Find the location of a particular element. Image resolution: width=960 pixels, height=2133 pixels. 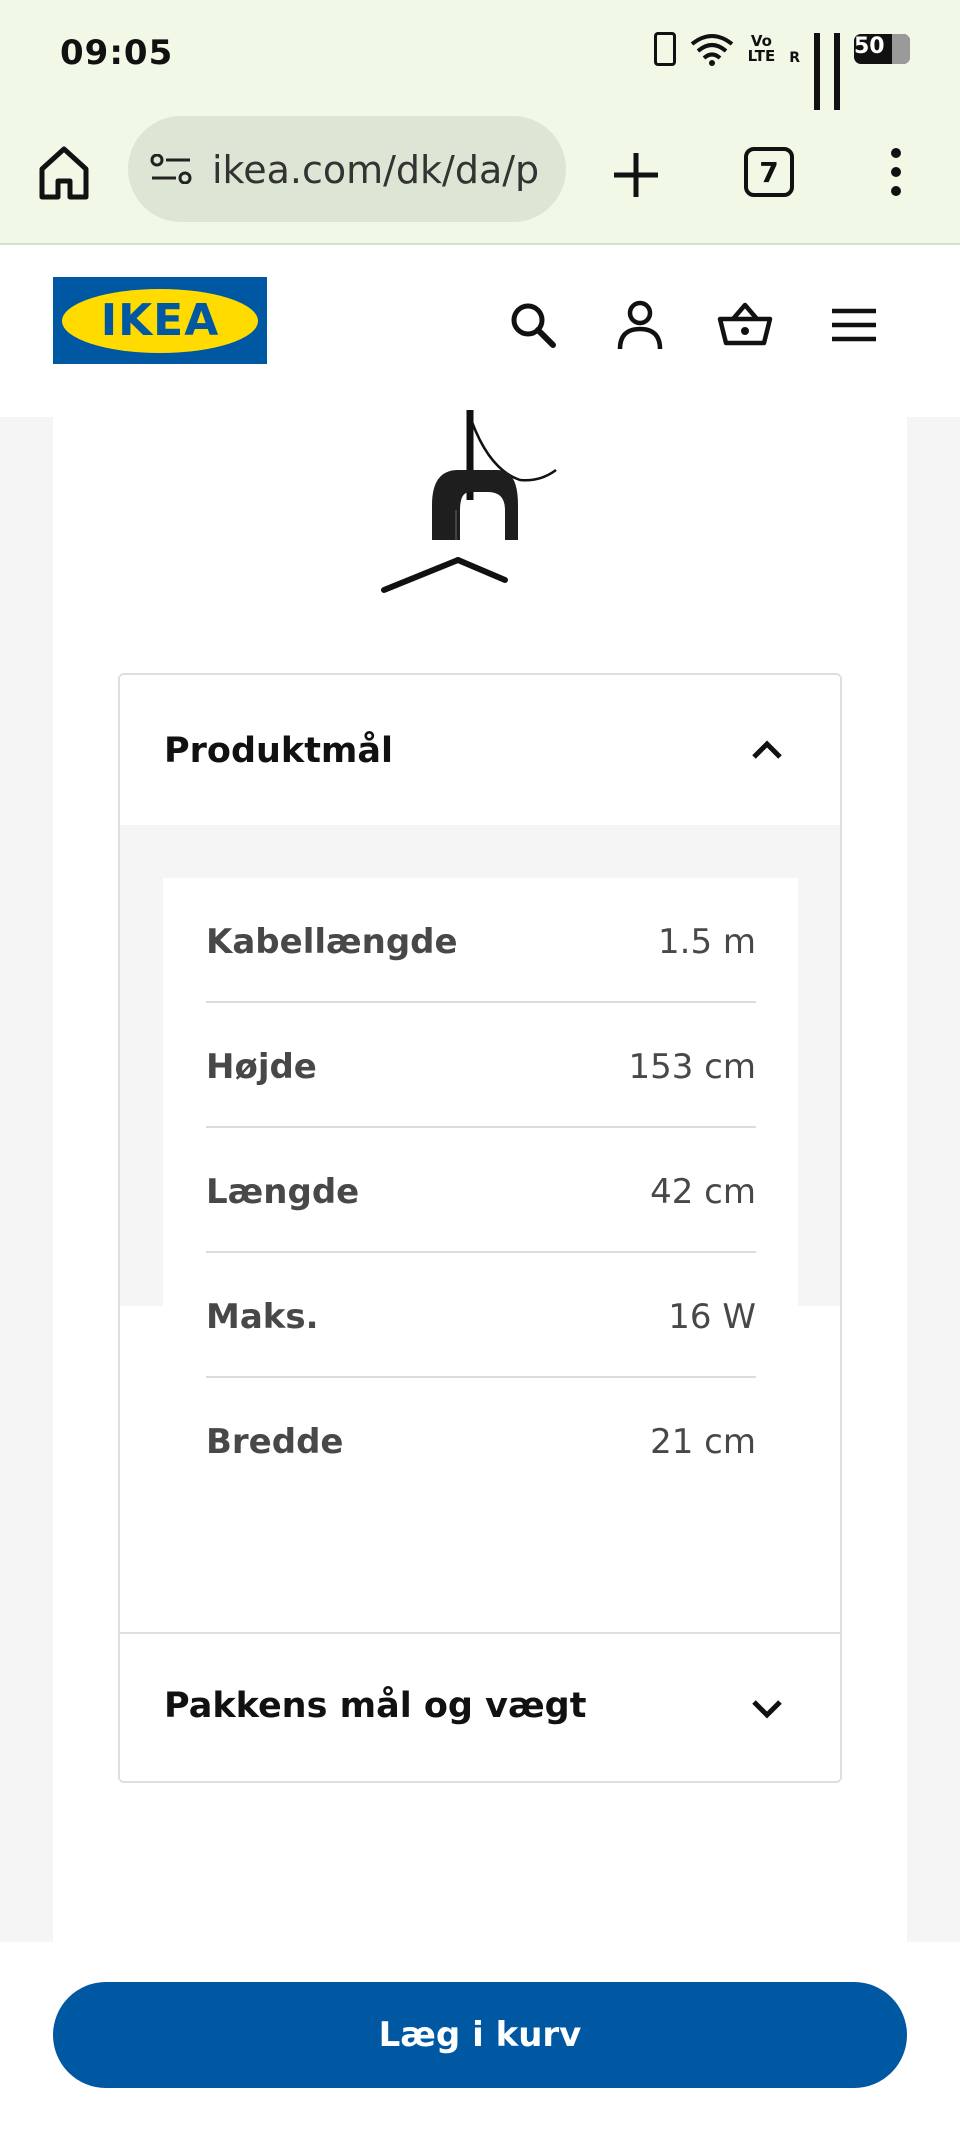

dimension-row: Højde 153 cm is located at coordinates (481, 1065).